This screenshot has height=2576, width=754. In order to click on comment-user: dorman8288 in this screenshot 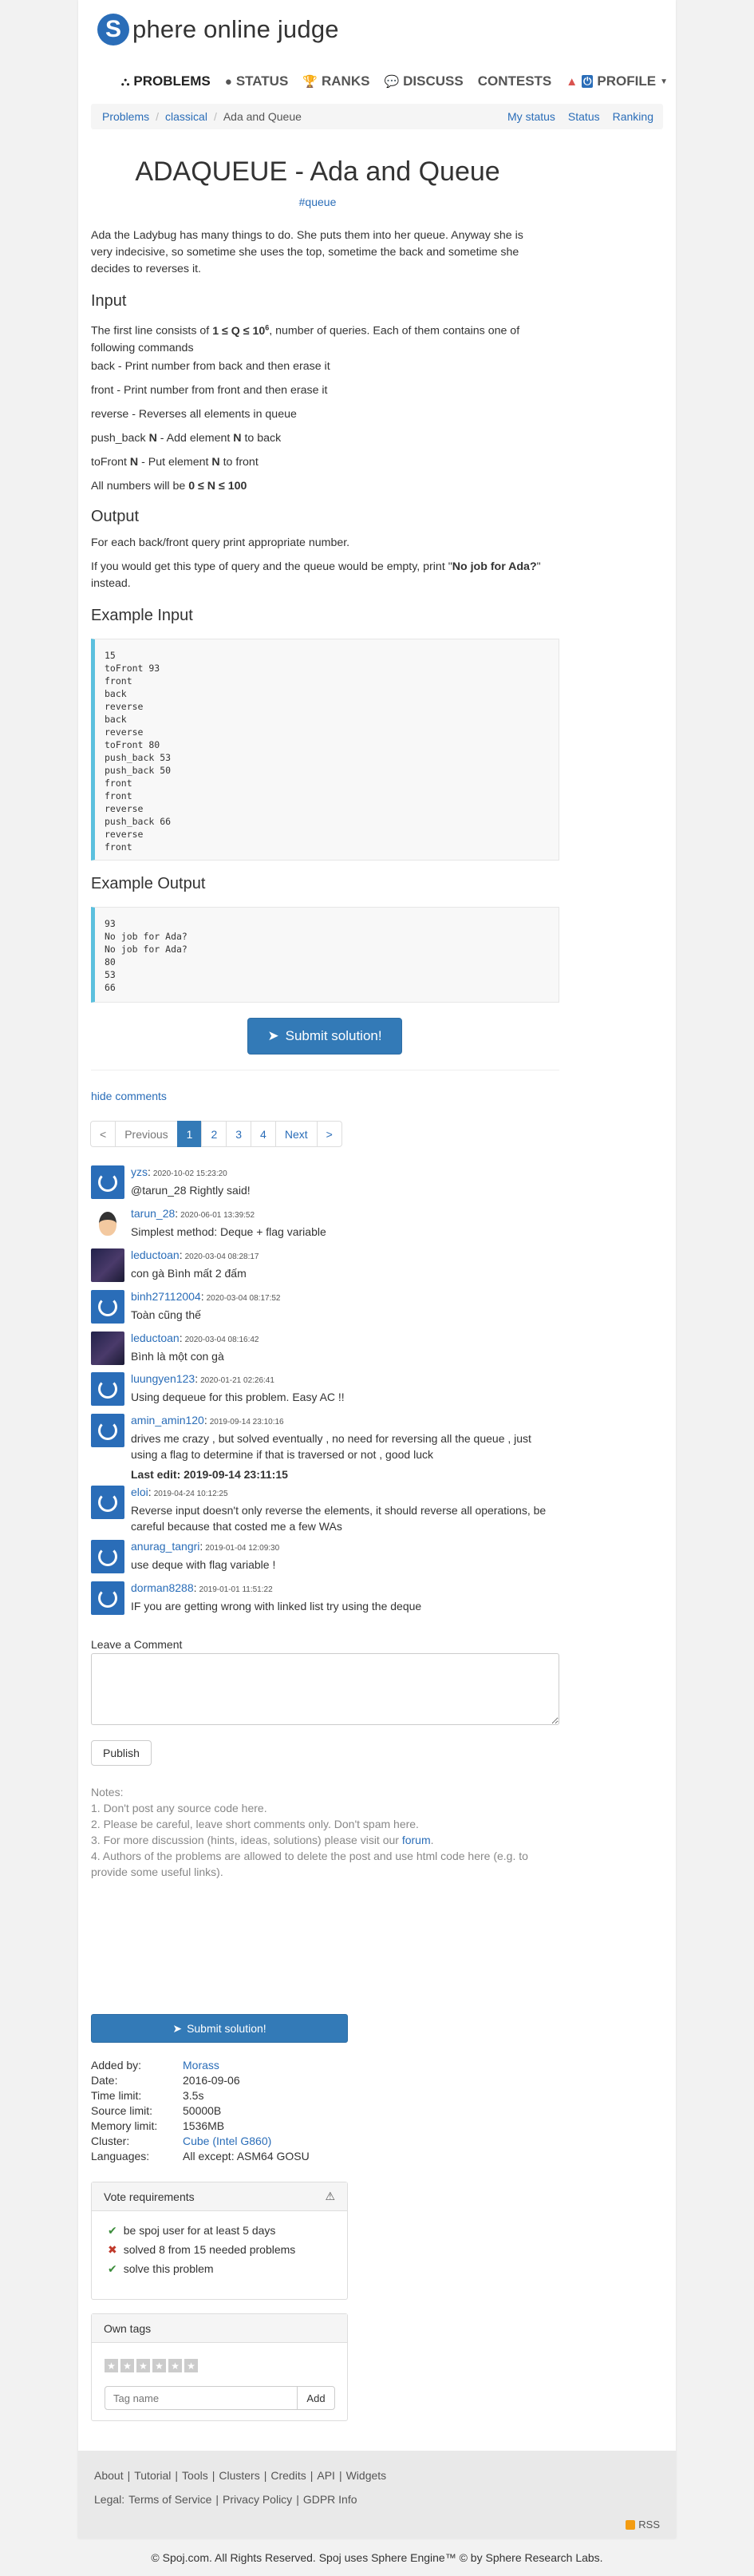, I will do `click(162, 1588)`.